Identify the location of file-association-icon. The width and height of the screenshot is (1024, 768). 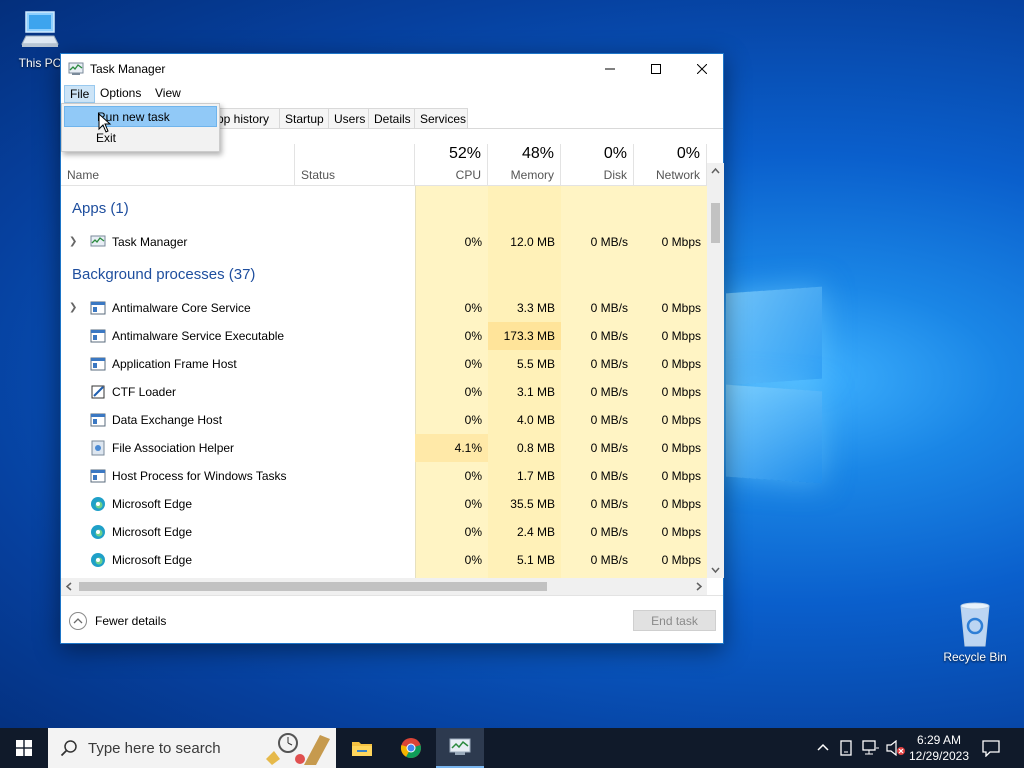
(98, 448).